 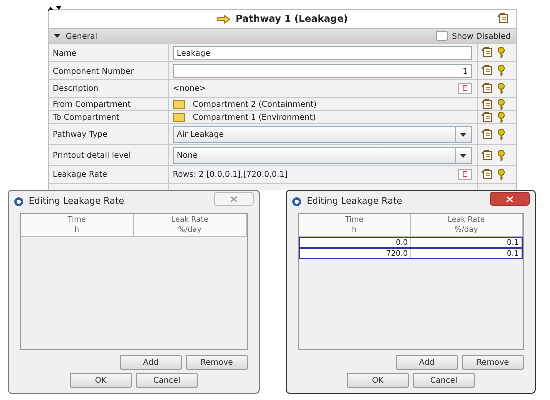 I want to click on value-text: Compartment 2 (Containment), so click(x=255, y=104).